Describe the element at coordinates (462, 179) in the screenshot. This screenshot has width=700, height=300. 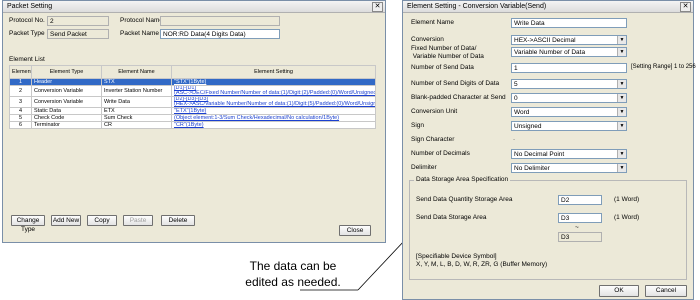
I see `data-storage-group-label: Data Storage Area Specification` at that location.